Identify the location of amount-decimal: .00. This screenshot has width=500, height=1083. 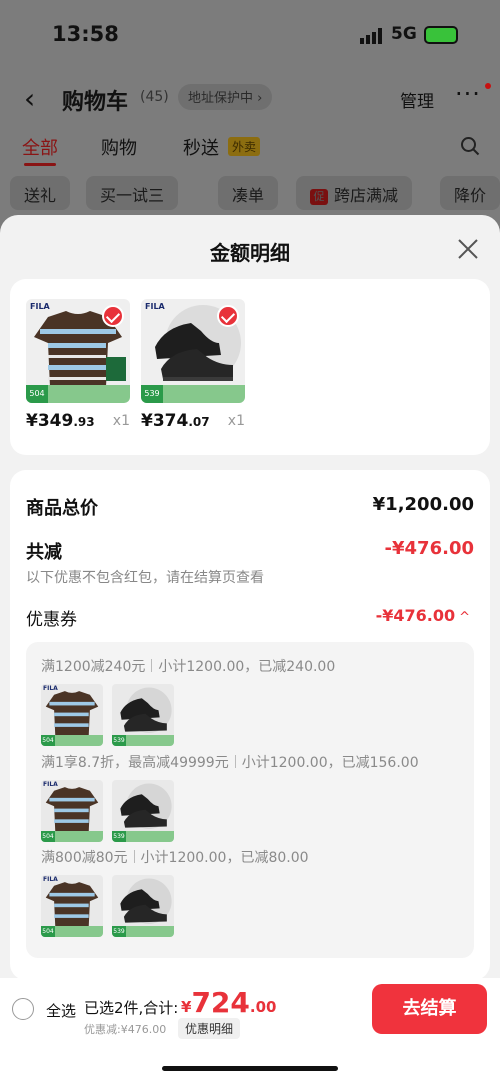
(263, 1007).